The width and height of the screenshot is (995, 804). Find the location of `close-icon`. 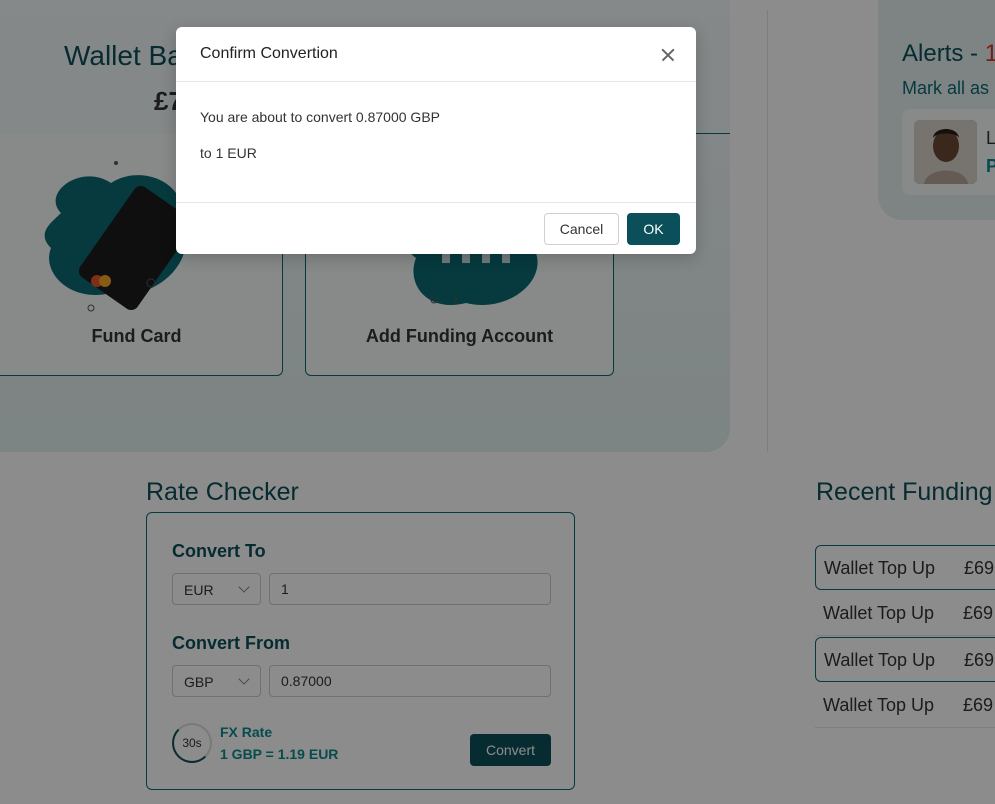

close-icon is located at coordinates (668, 55).